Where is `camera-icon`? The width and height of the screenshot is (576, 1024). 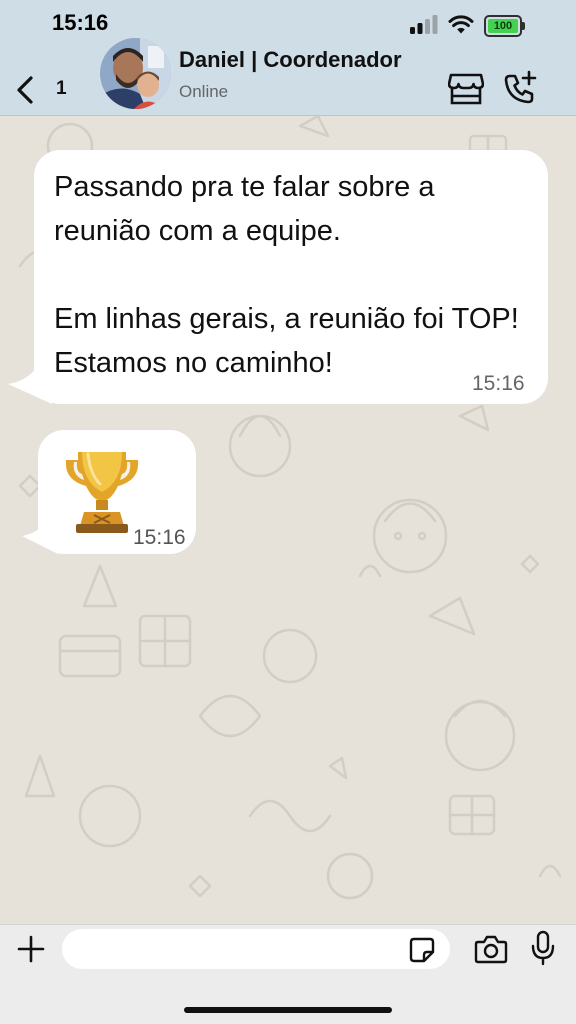
camera-icon is located at coordinates (491, 949).